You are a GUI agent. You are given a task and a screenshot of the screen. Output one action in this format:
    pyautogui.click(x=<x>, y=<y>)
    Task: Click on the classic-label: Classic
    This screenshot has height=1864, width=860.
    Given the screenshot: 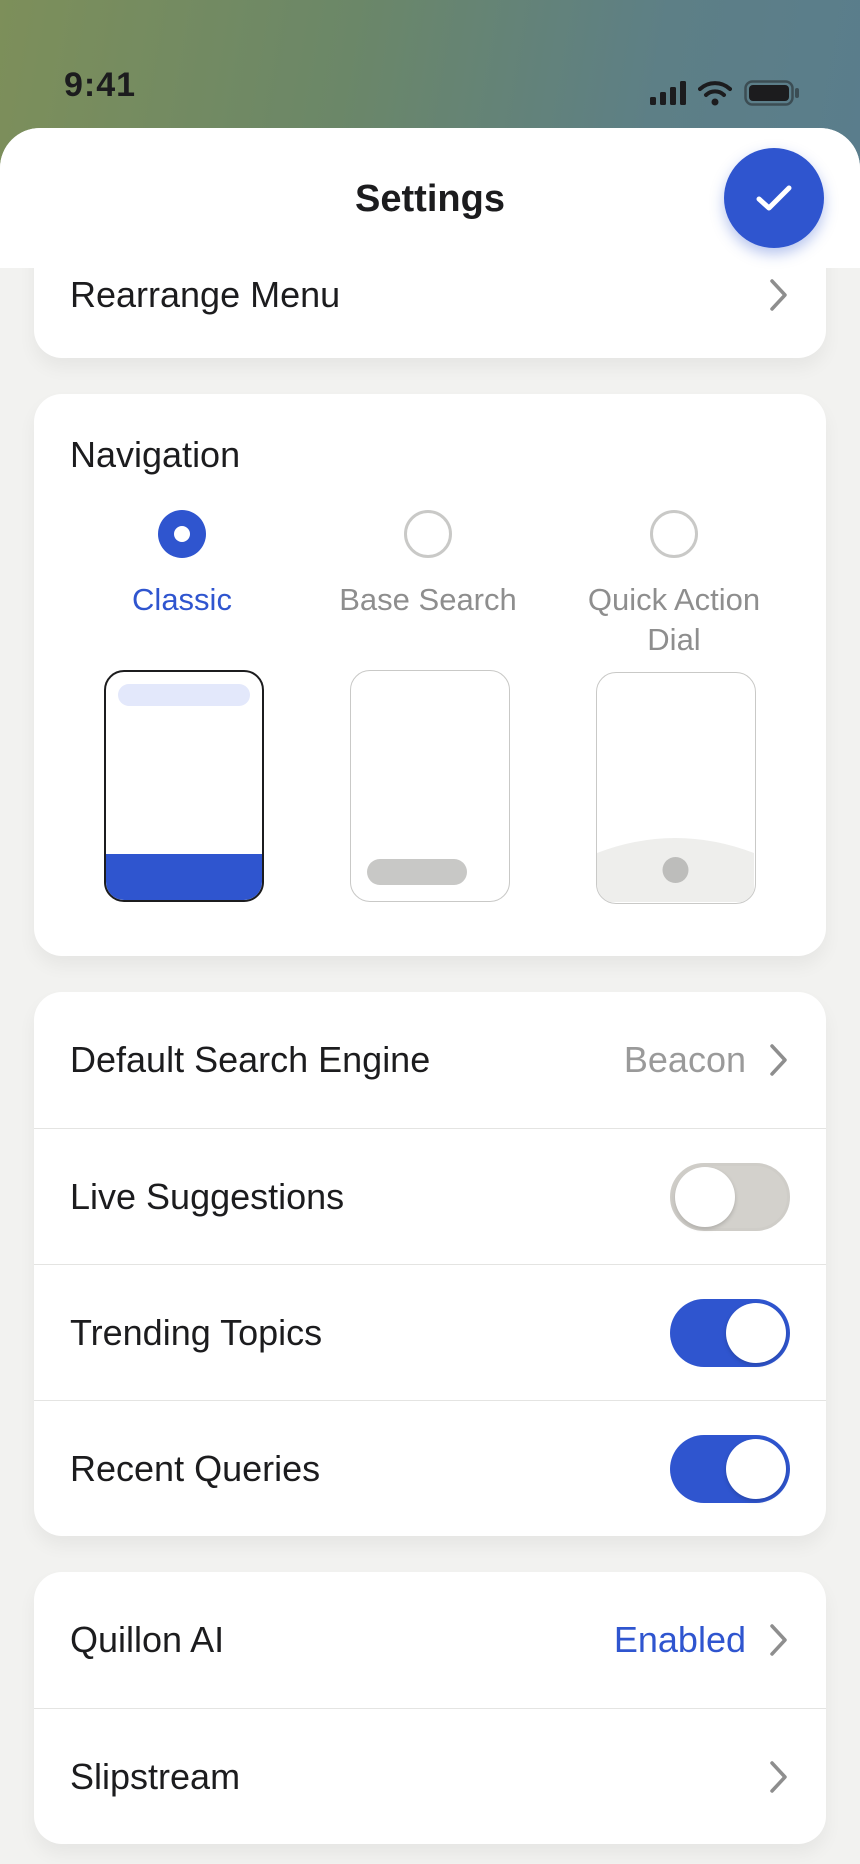 What is the action you would take?
    pyautogui.click(x=182, y=599)
    